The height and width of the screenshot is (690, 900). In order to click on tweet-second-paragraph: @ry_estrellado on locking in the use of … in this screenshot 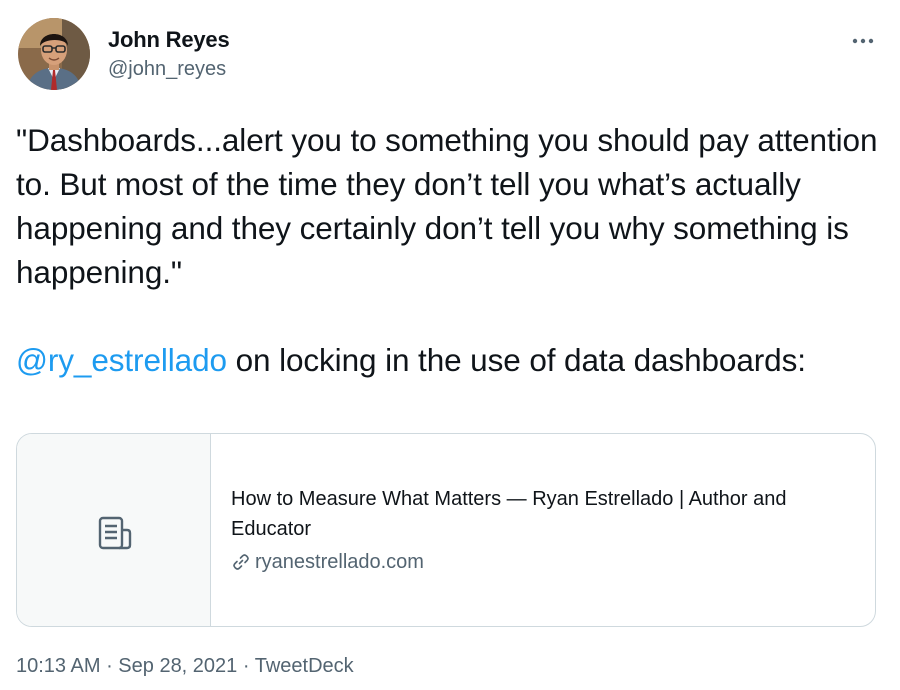, I will do `click(451, 360)`.